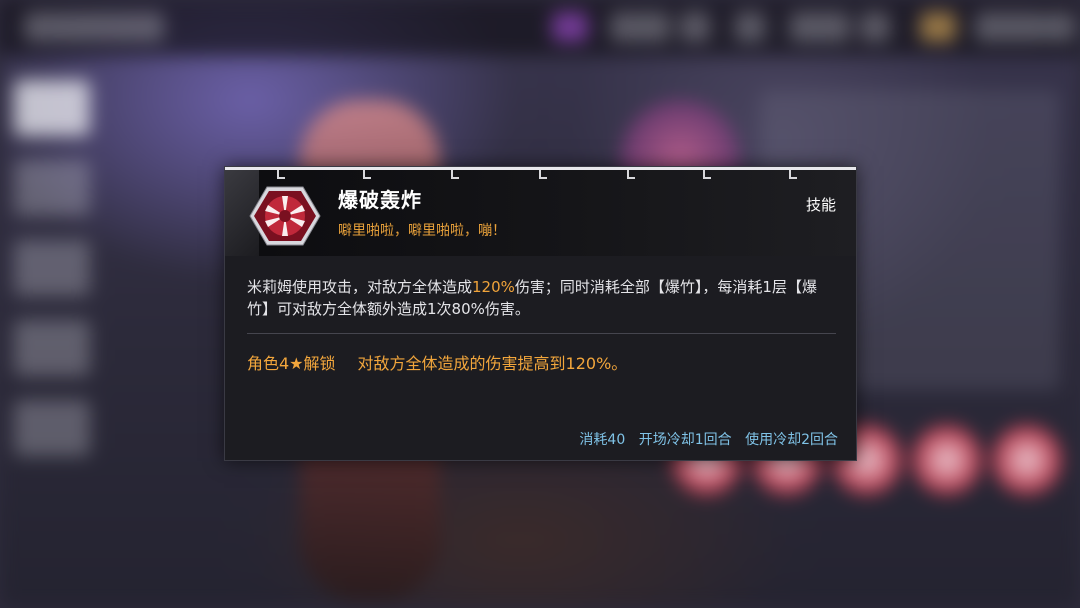 Image resolution: width=1080 pixels, height=608 pixels. Describe the element at coordinates (360, 287) in the screenshot. I see `description-text: 米莉姆使用攻击，对敌方全体造成` at that location.